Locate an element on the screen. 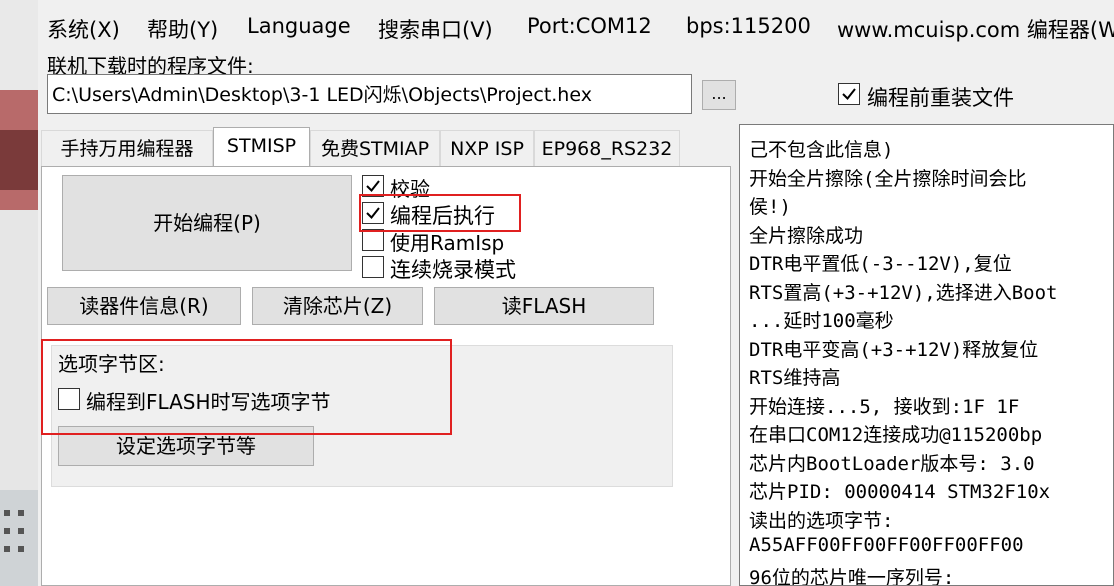 Image resolution: width=1114 pixels, height=586 pixels. read-device-info-button: 读器件信息(R) is located at coordinates (144, 306).